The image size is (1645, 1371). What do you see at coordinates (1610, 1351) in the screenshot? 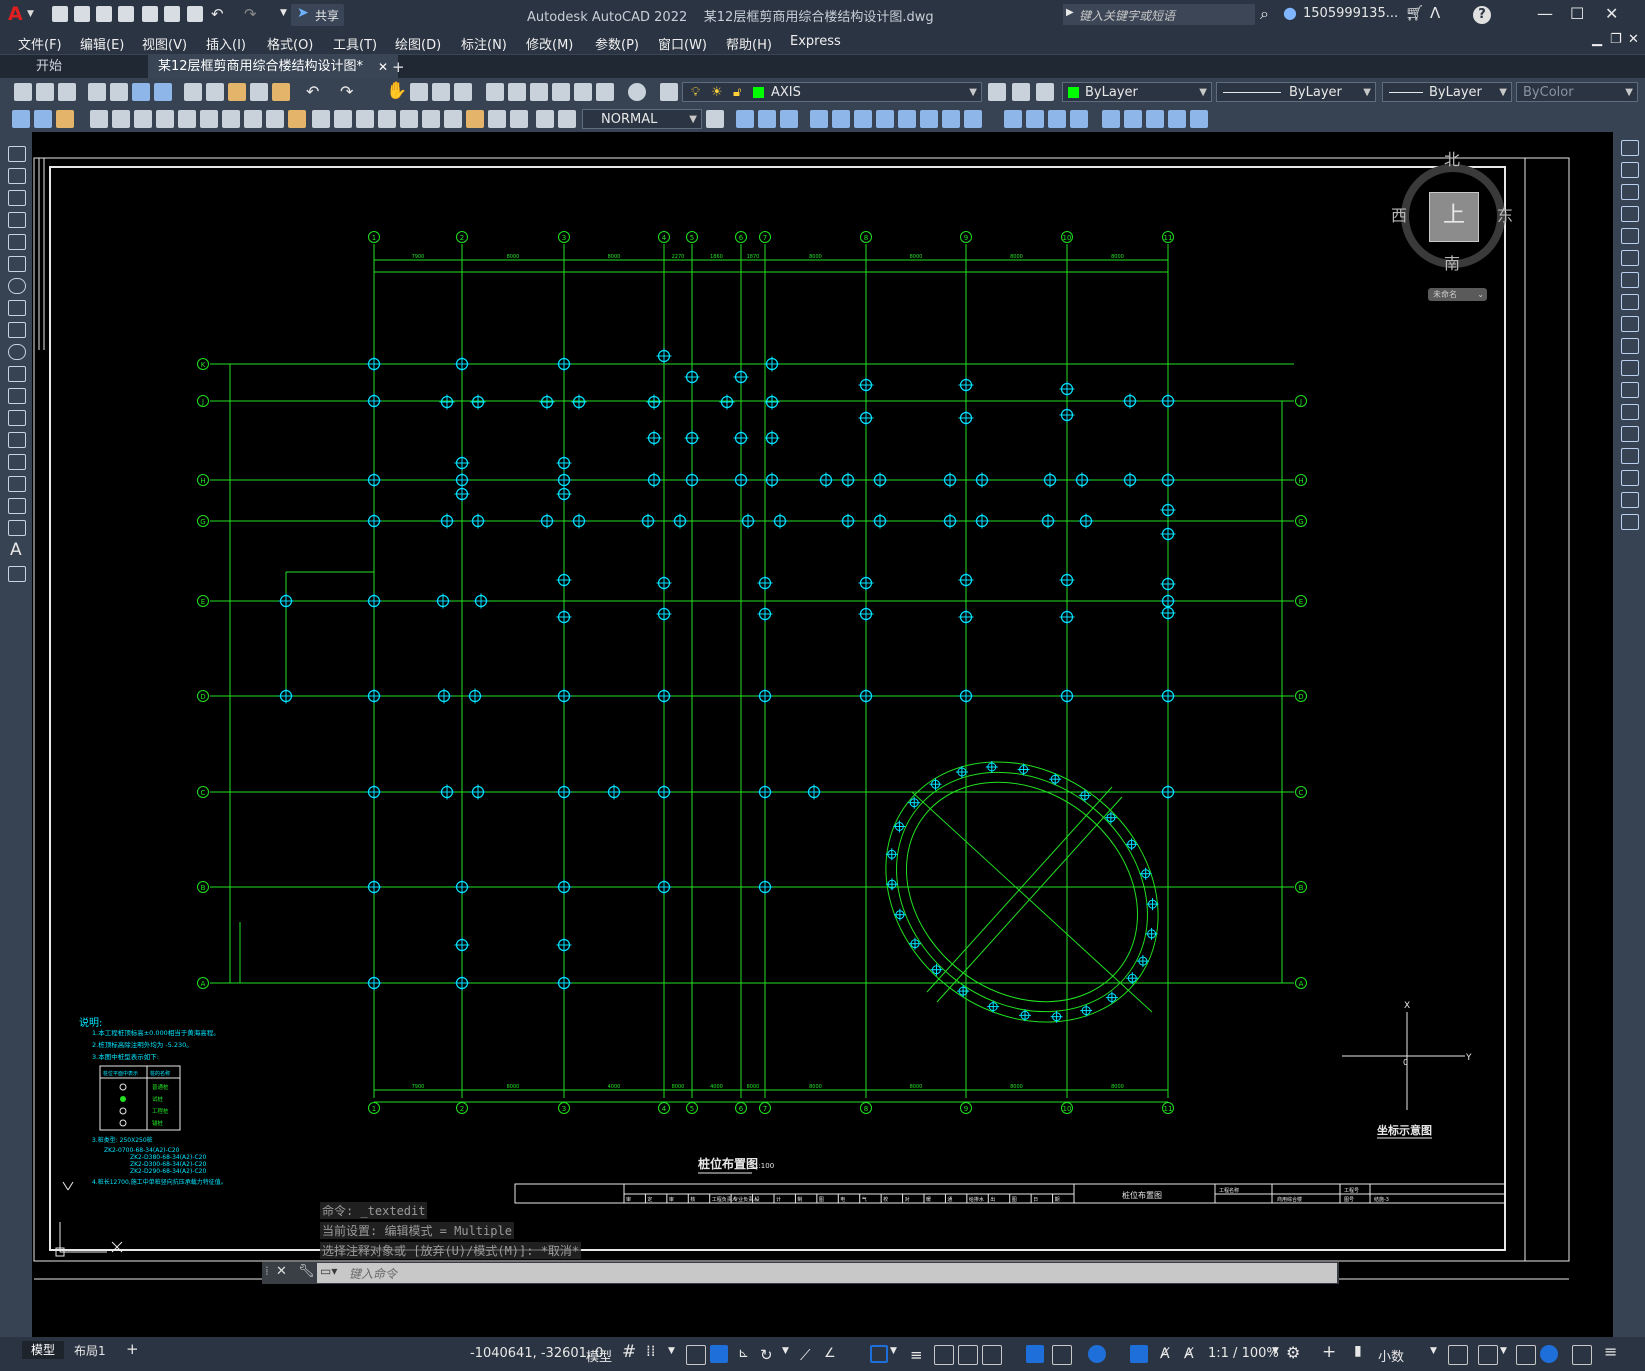
I see `customization-icon: ≡` at bounding box center [1610, 1351].